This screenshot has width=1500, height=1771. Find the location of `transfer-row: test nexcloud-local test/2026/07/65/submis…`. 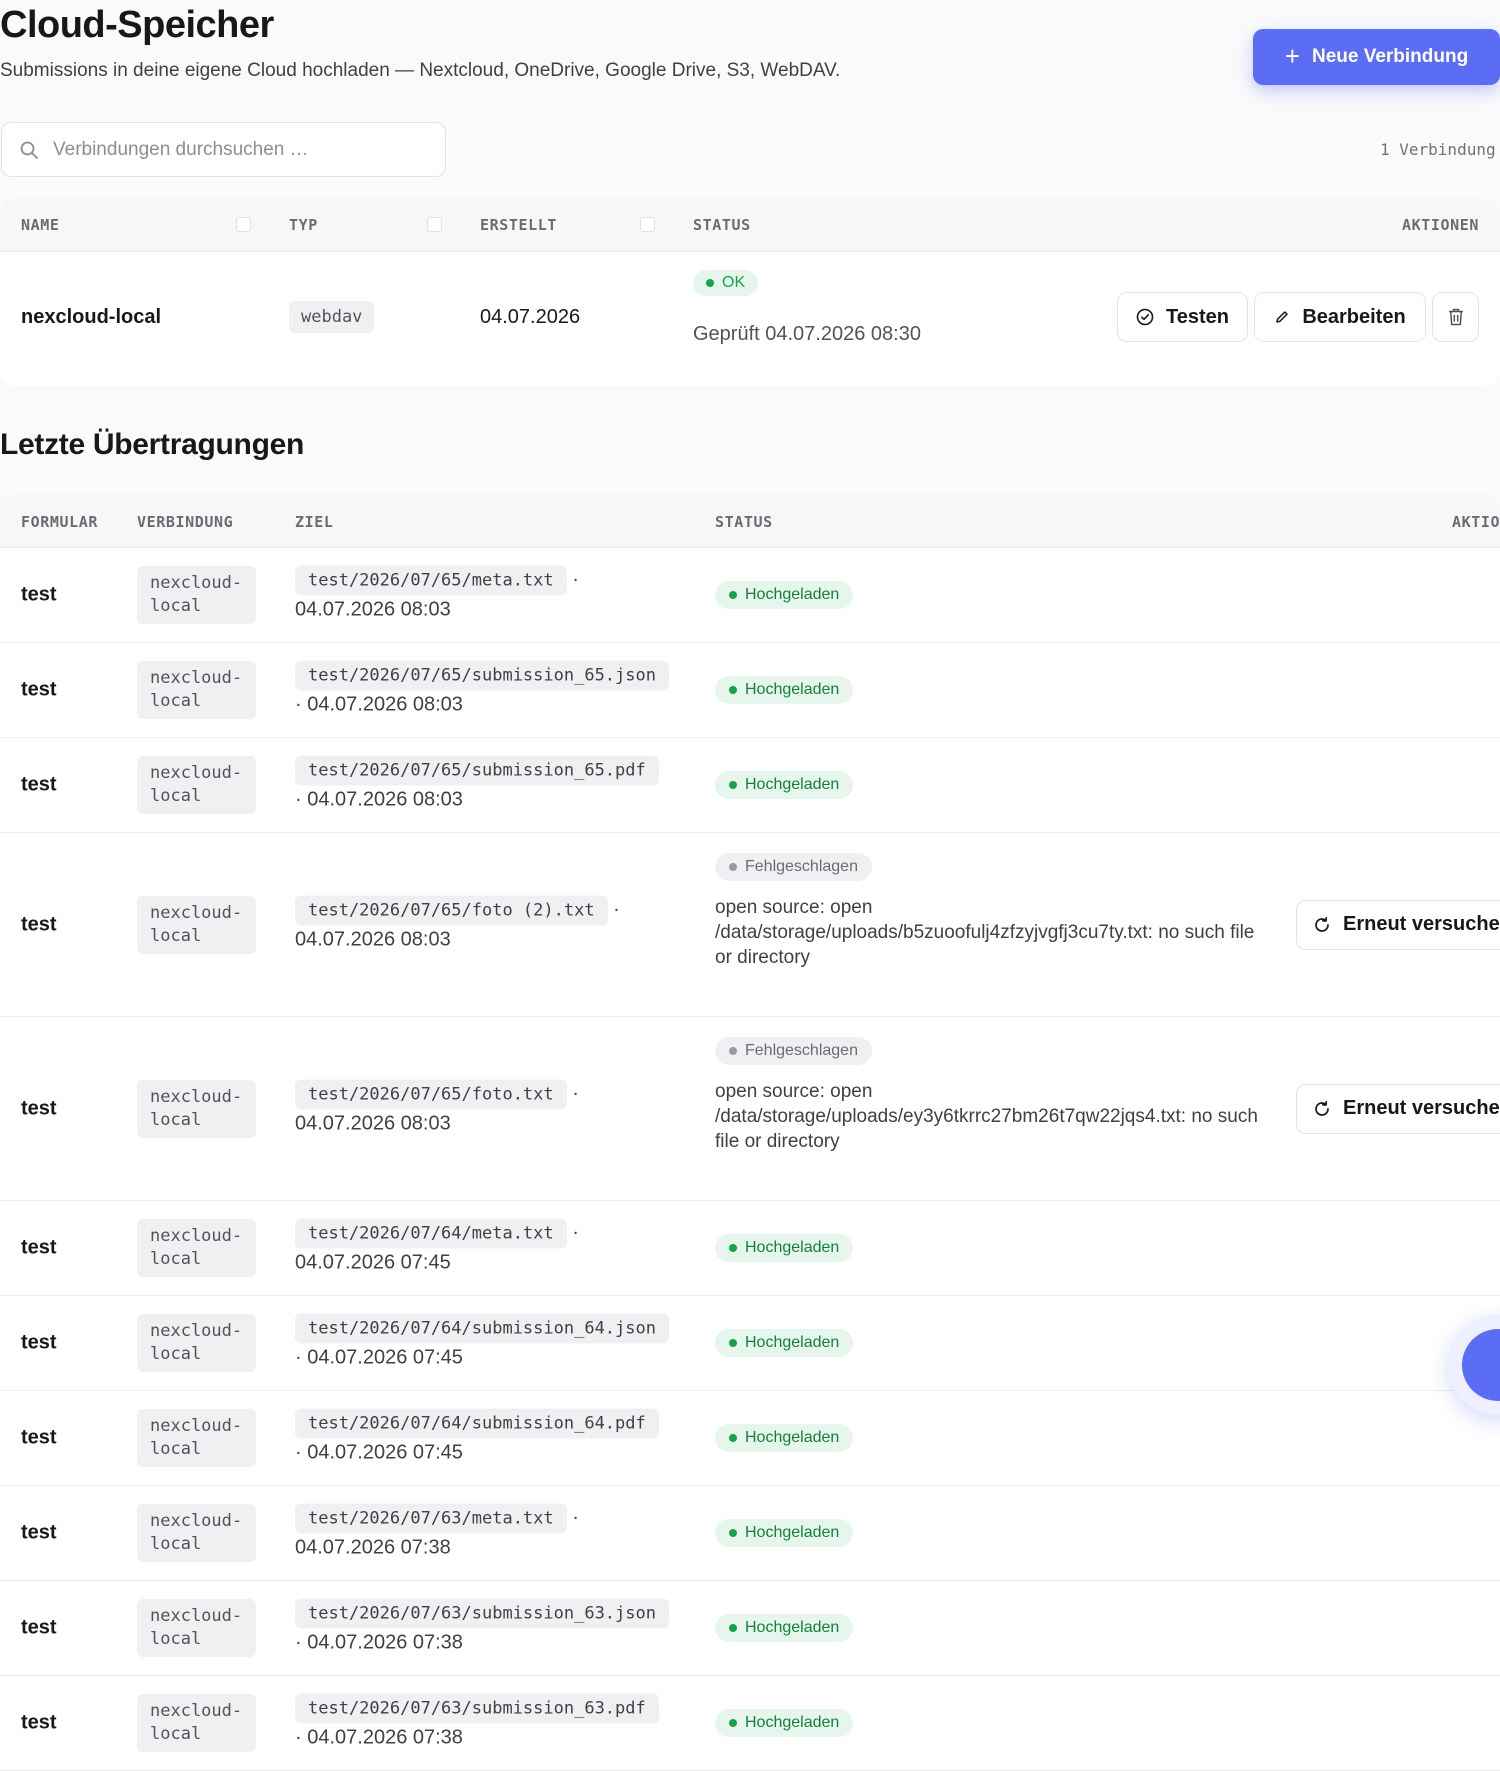

transfer-row: test nexcloud-local test/2026/07/65/submis… is located at coordinates (750, 690).